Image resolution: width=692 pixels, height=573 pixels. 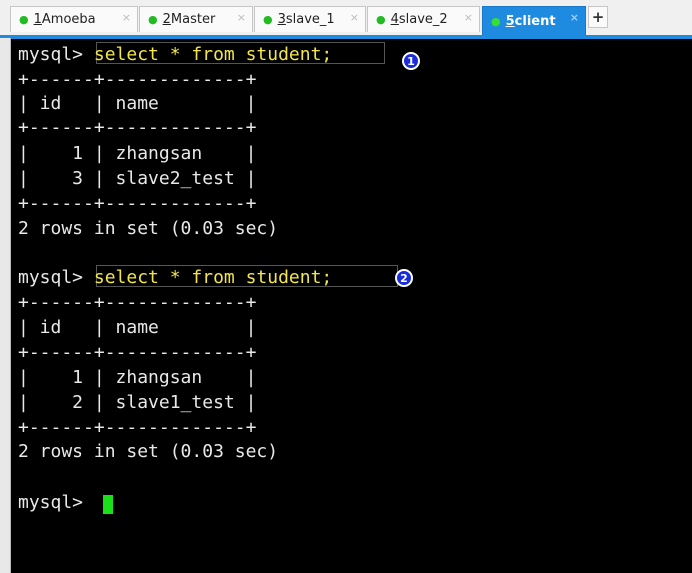 I want to click on window-left-border, so click(x=5, y=305).